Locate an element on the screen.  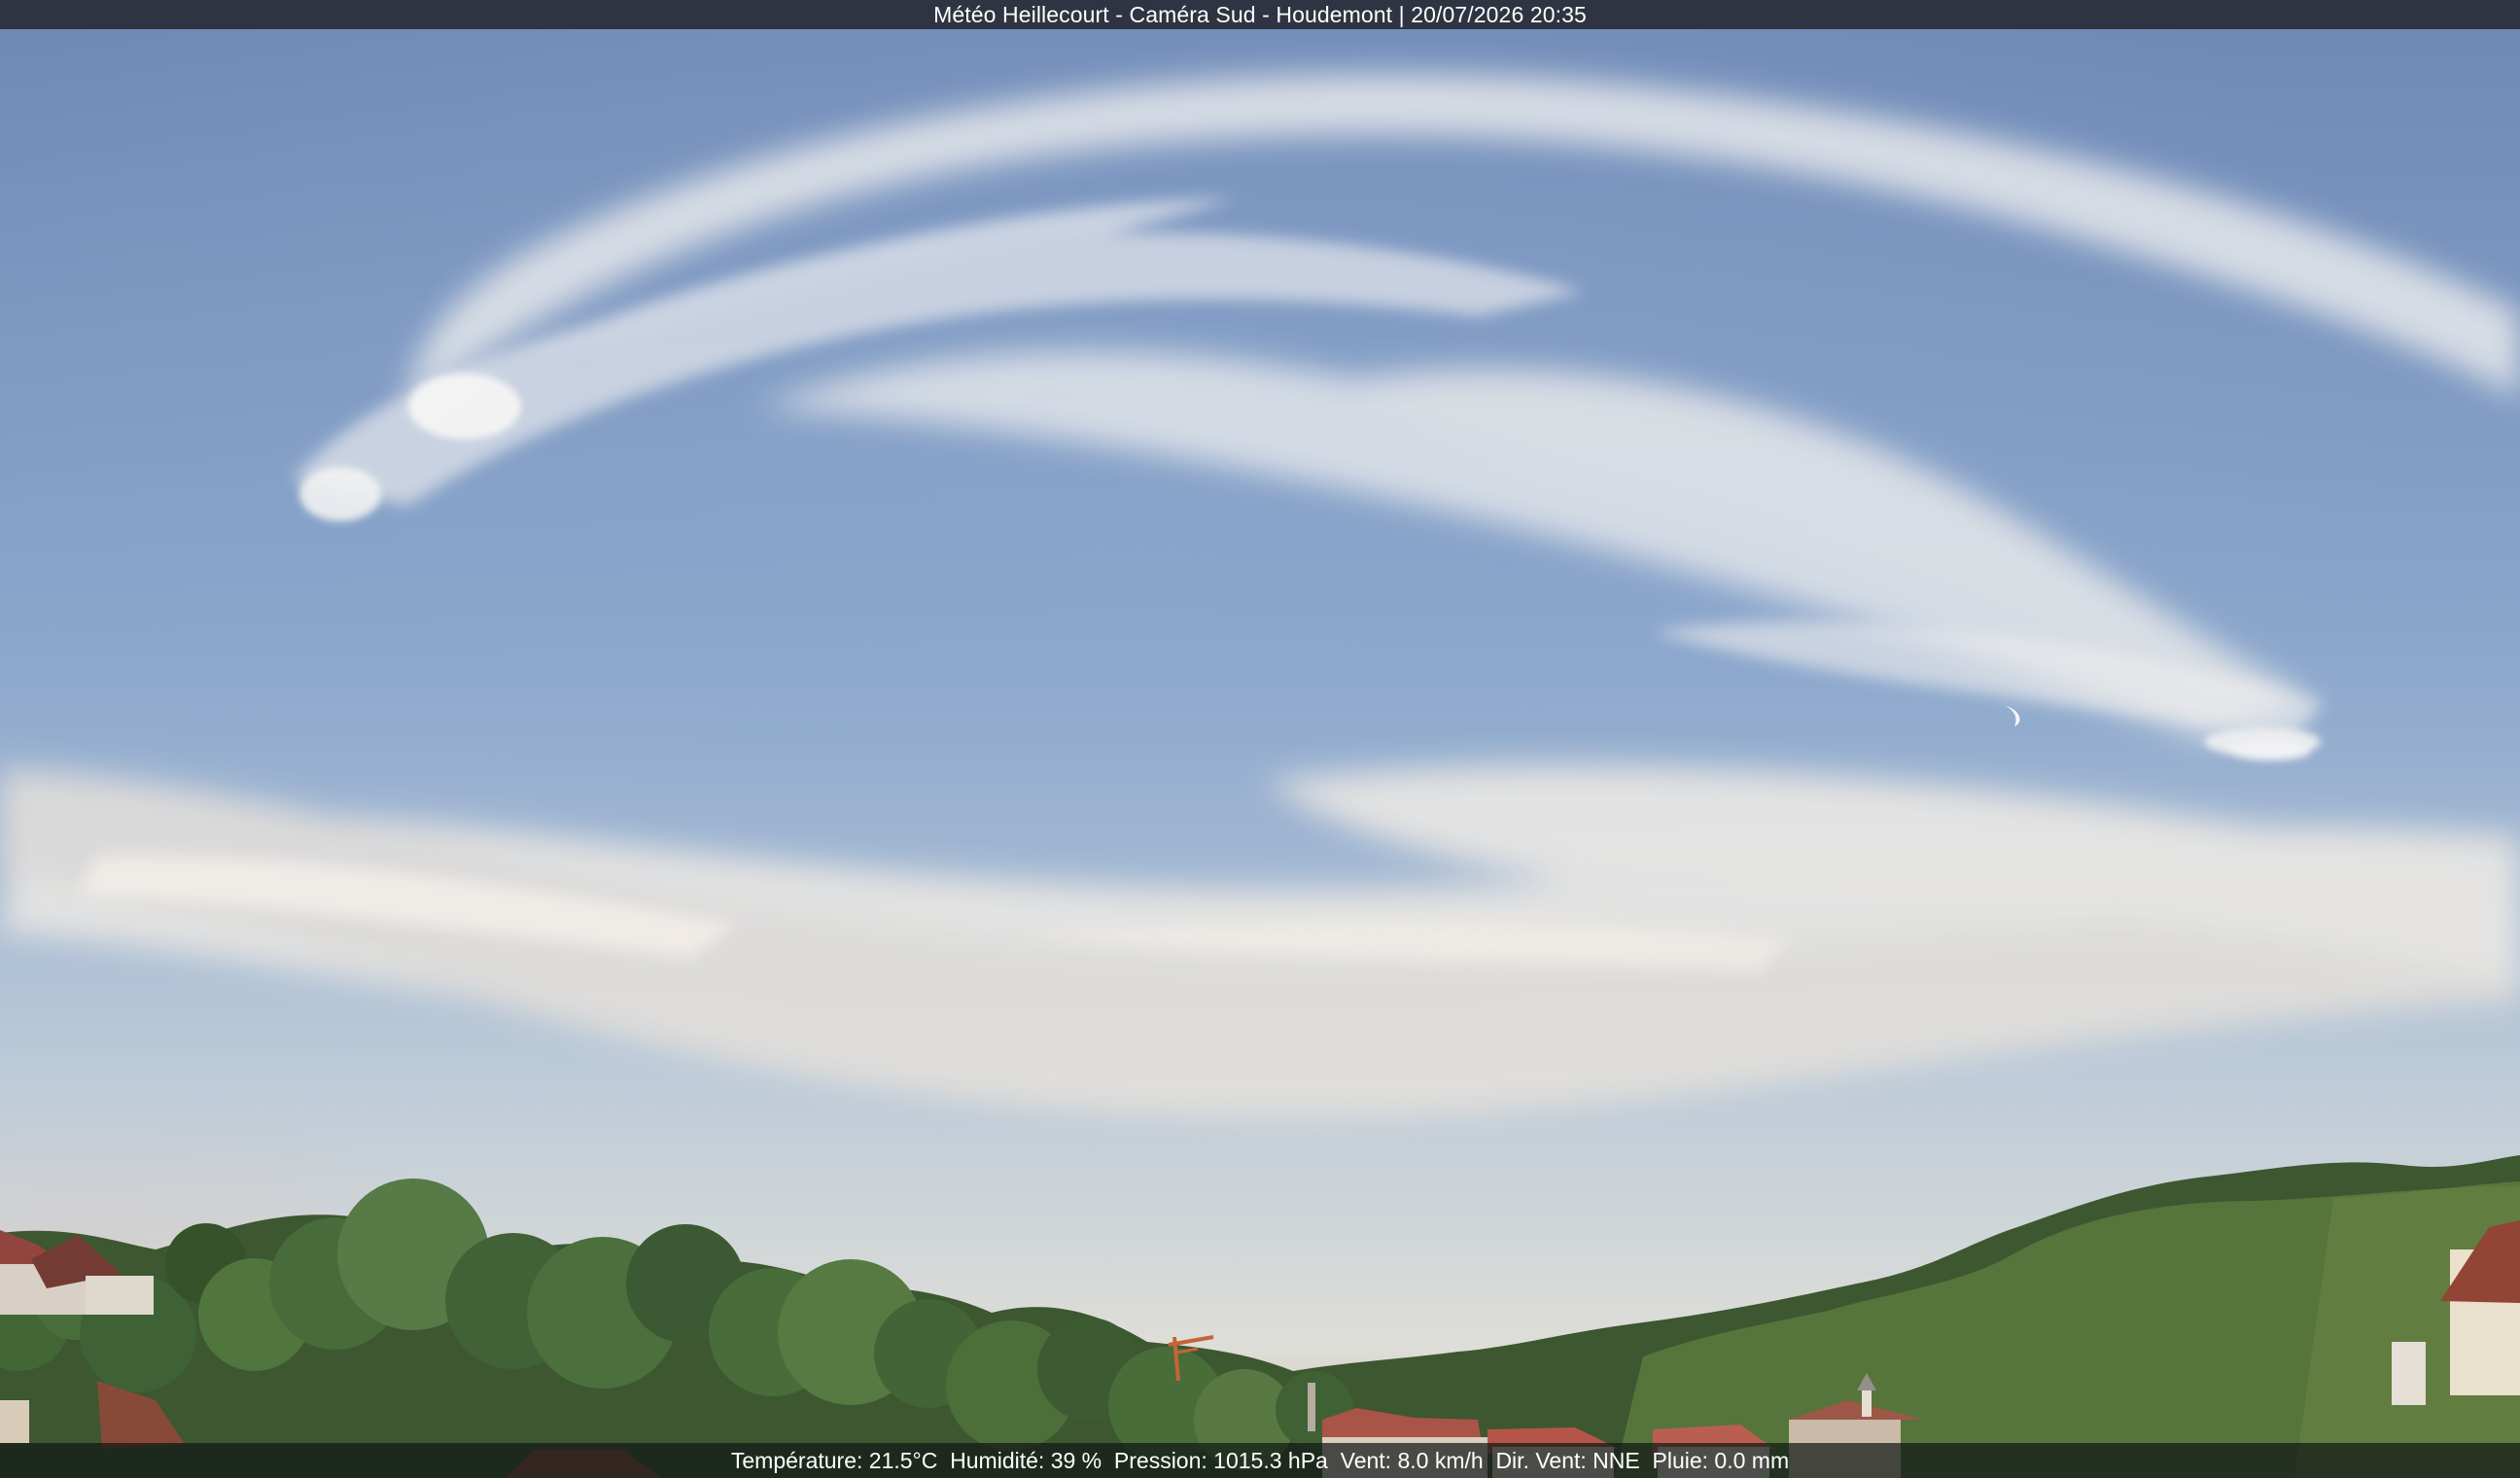
pressure-value: Pression: 1015.3 hPa is located at coordinates (1220, 1460).